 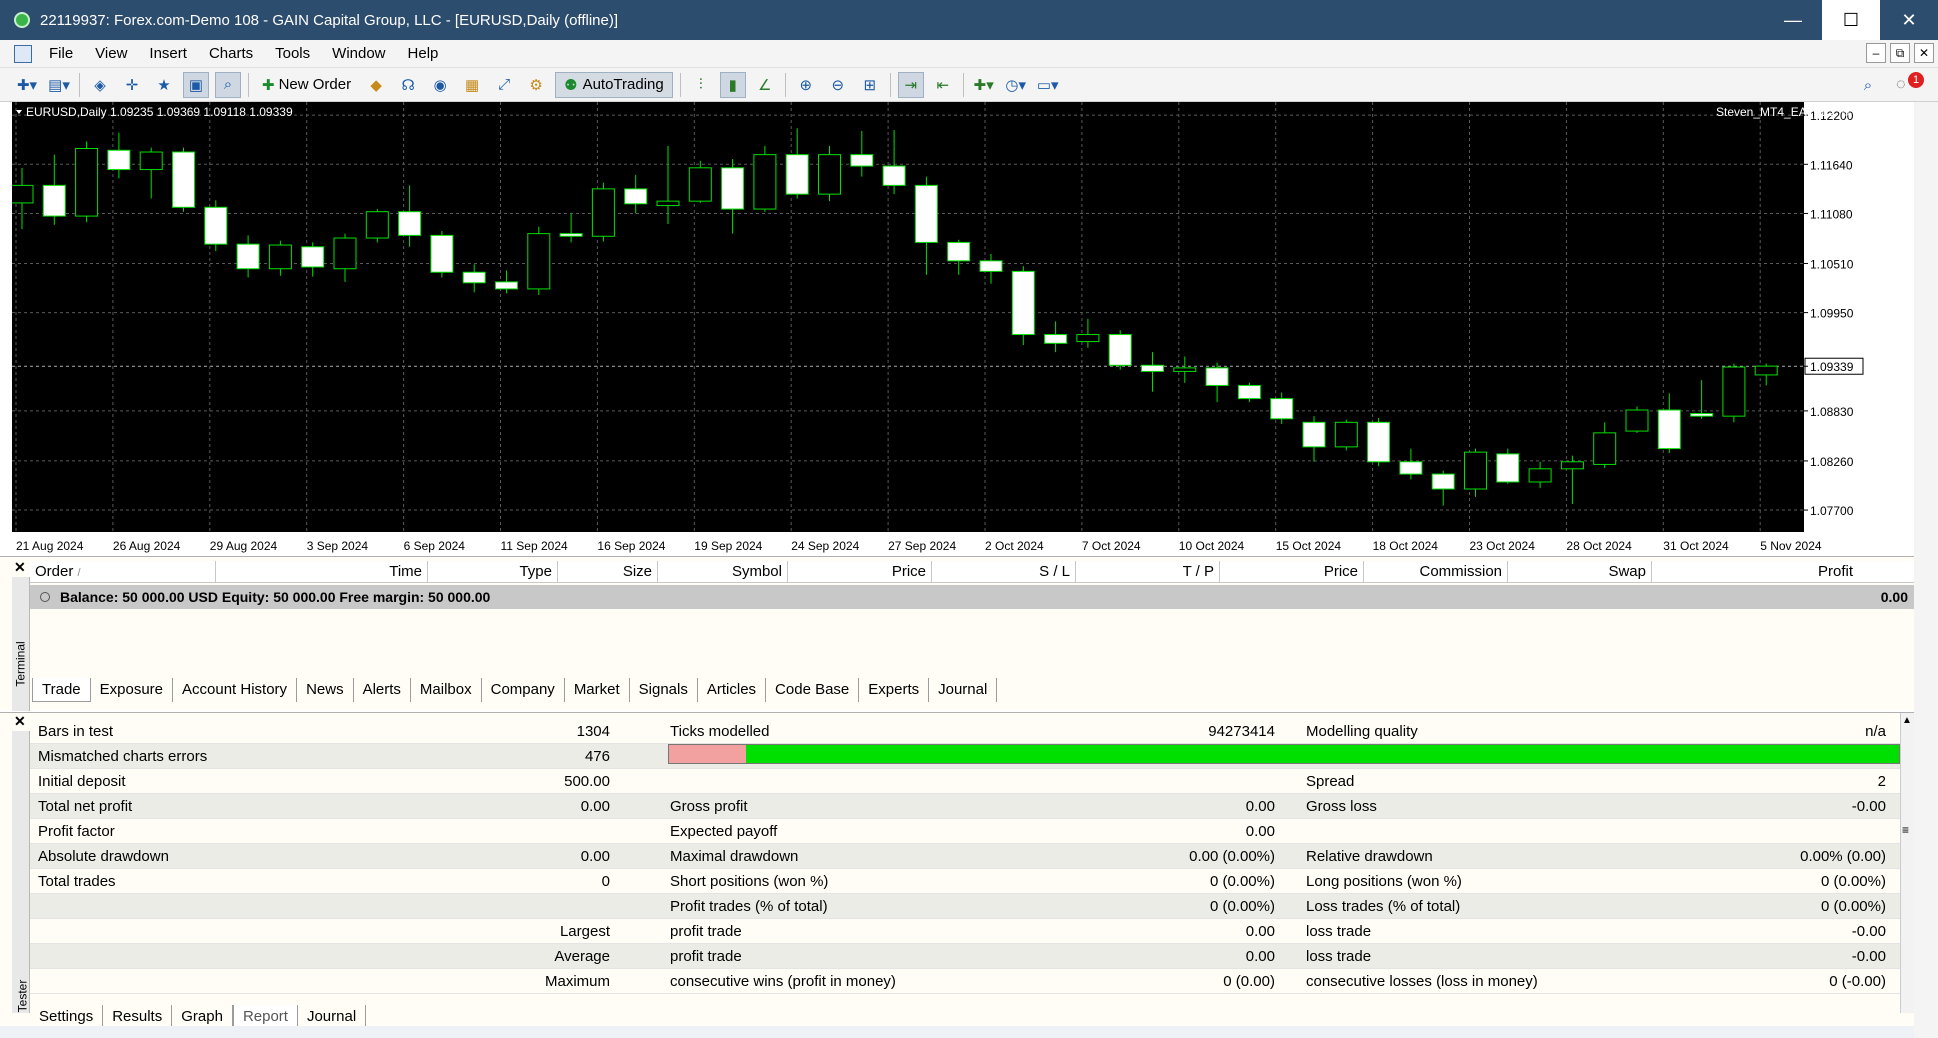 I want to click on tab-exposure: Exposure, so click(x=132, y=690).